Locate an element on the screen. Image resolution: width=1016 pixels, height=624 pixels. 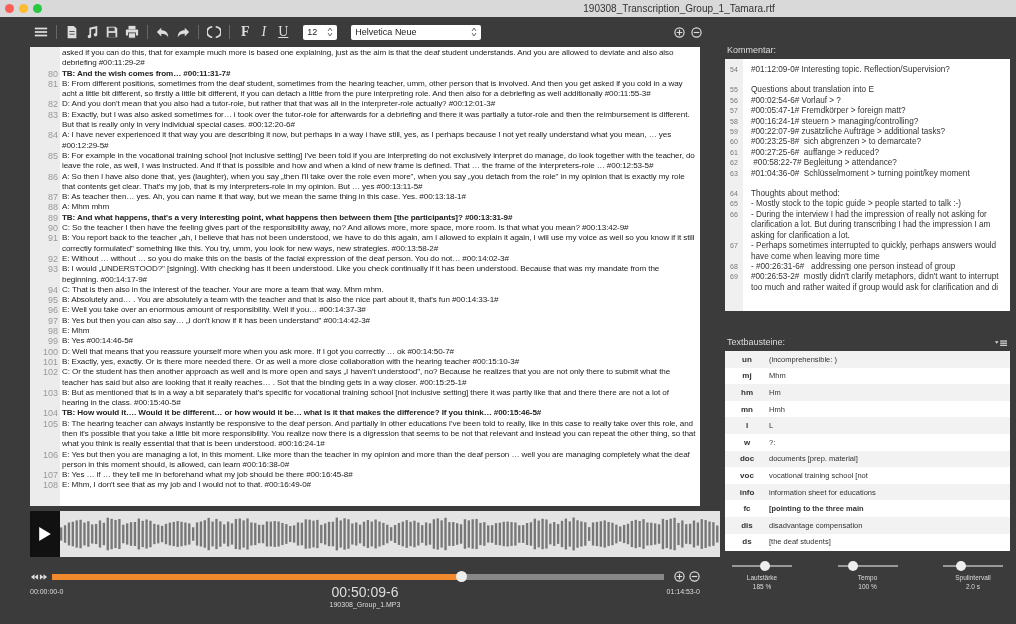
snippet-key: w is located at coordinates (747, 442).